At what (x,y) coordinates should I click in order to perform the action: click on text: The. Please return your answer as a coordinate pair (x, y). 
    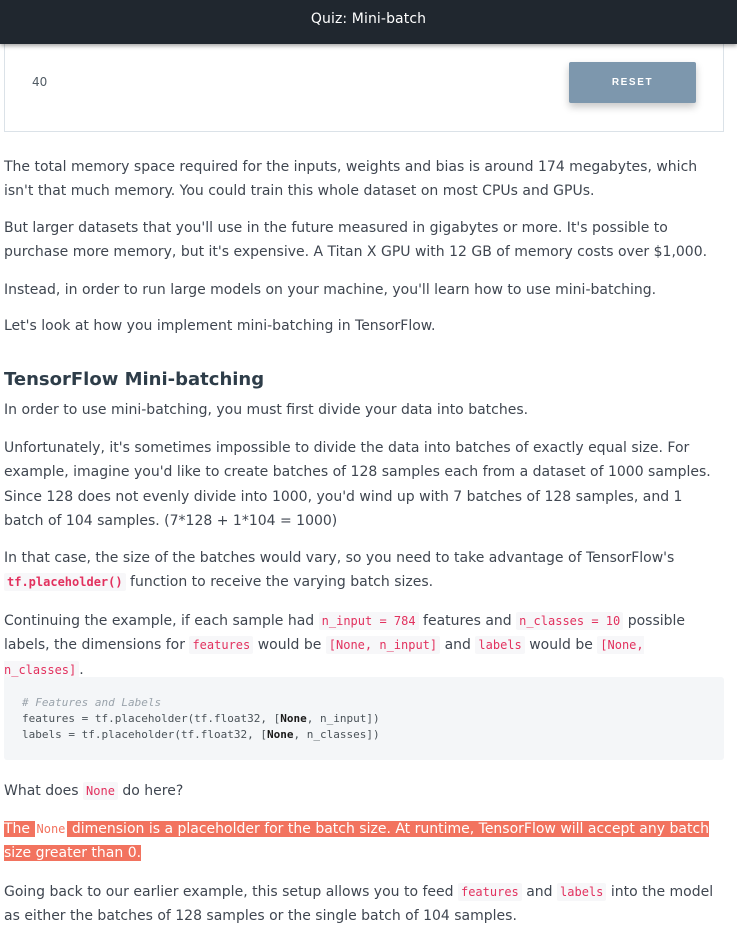
    Looking at the image, I should click on (19, 829).